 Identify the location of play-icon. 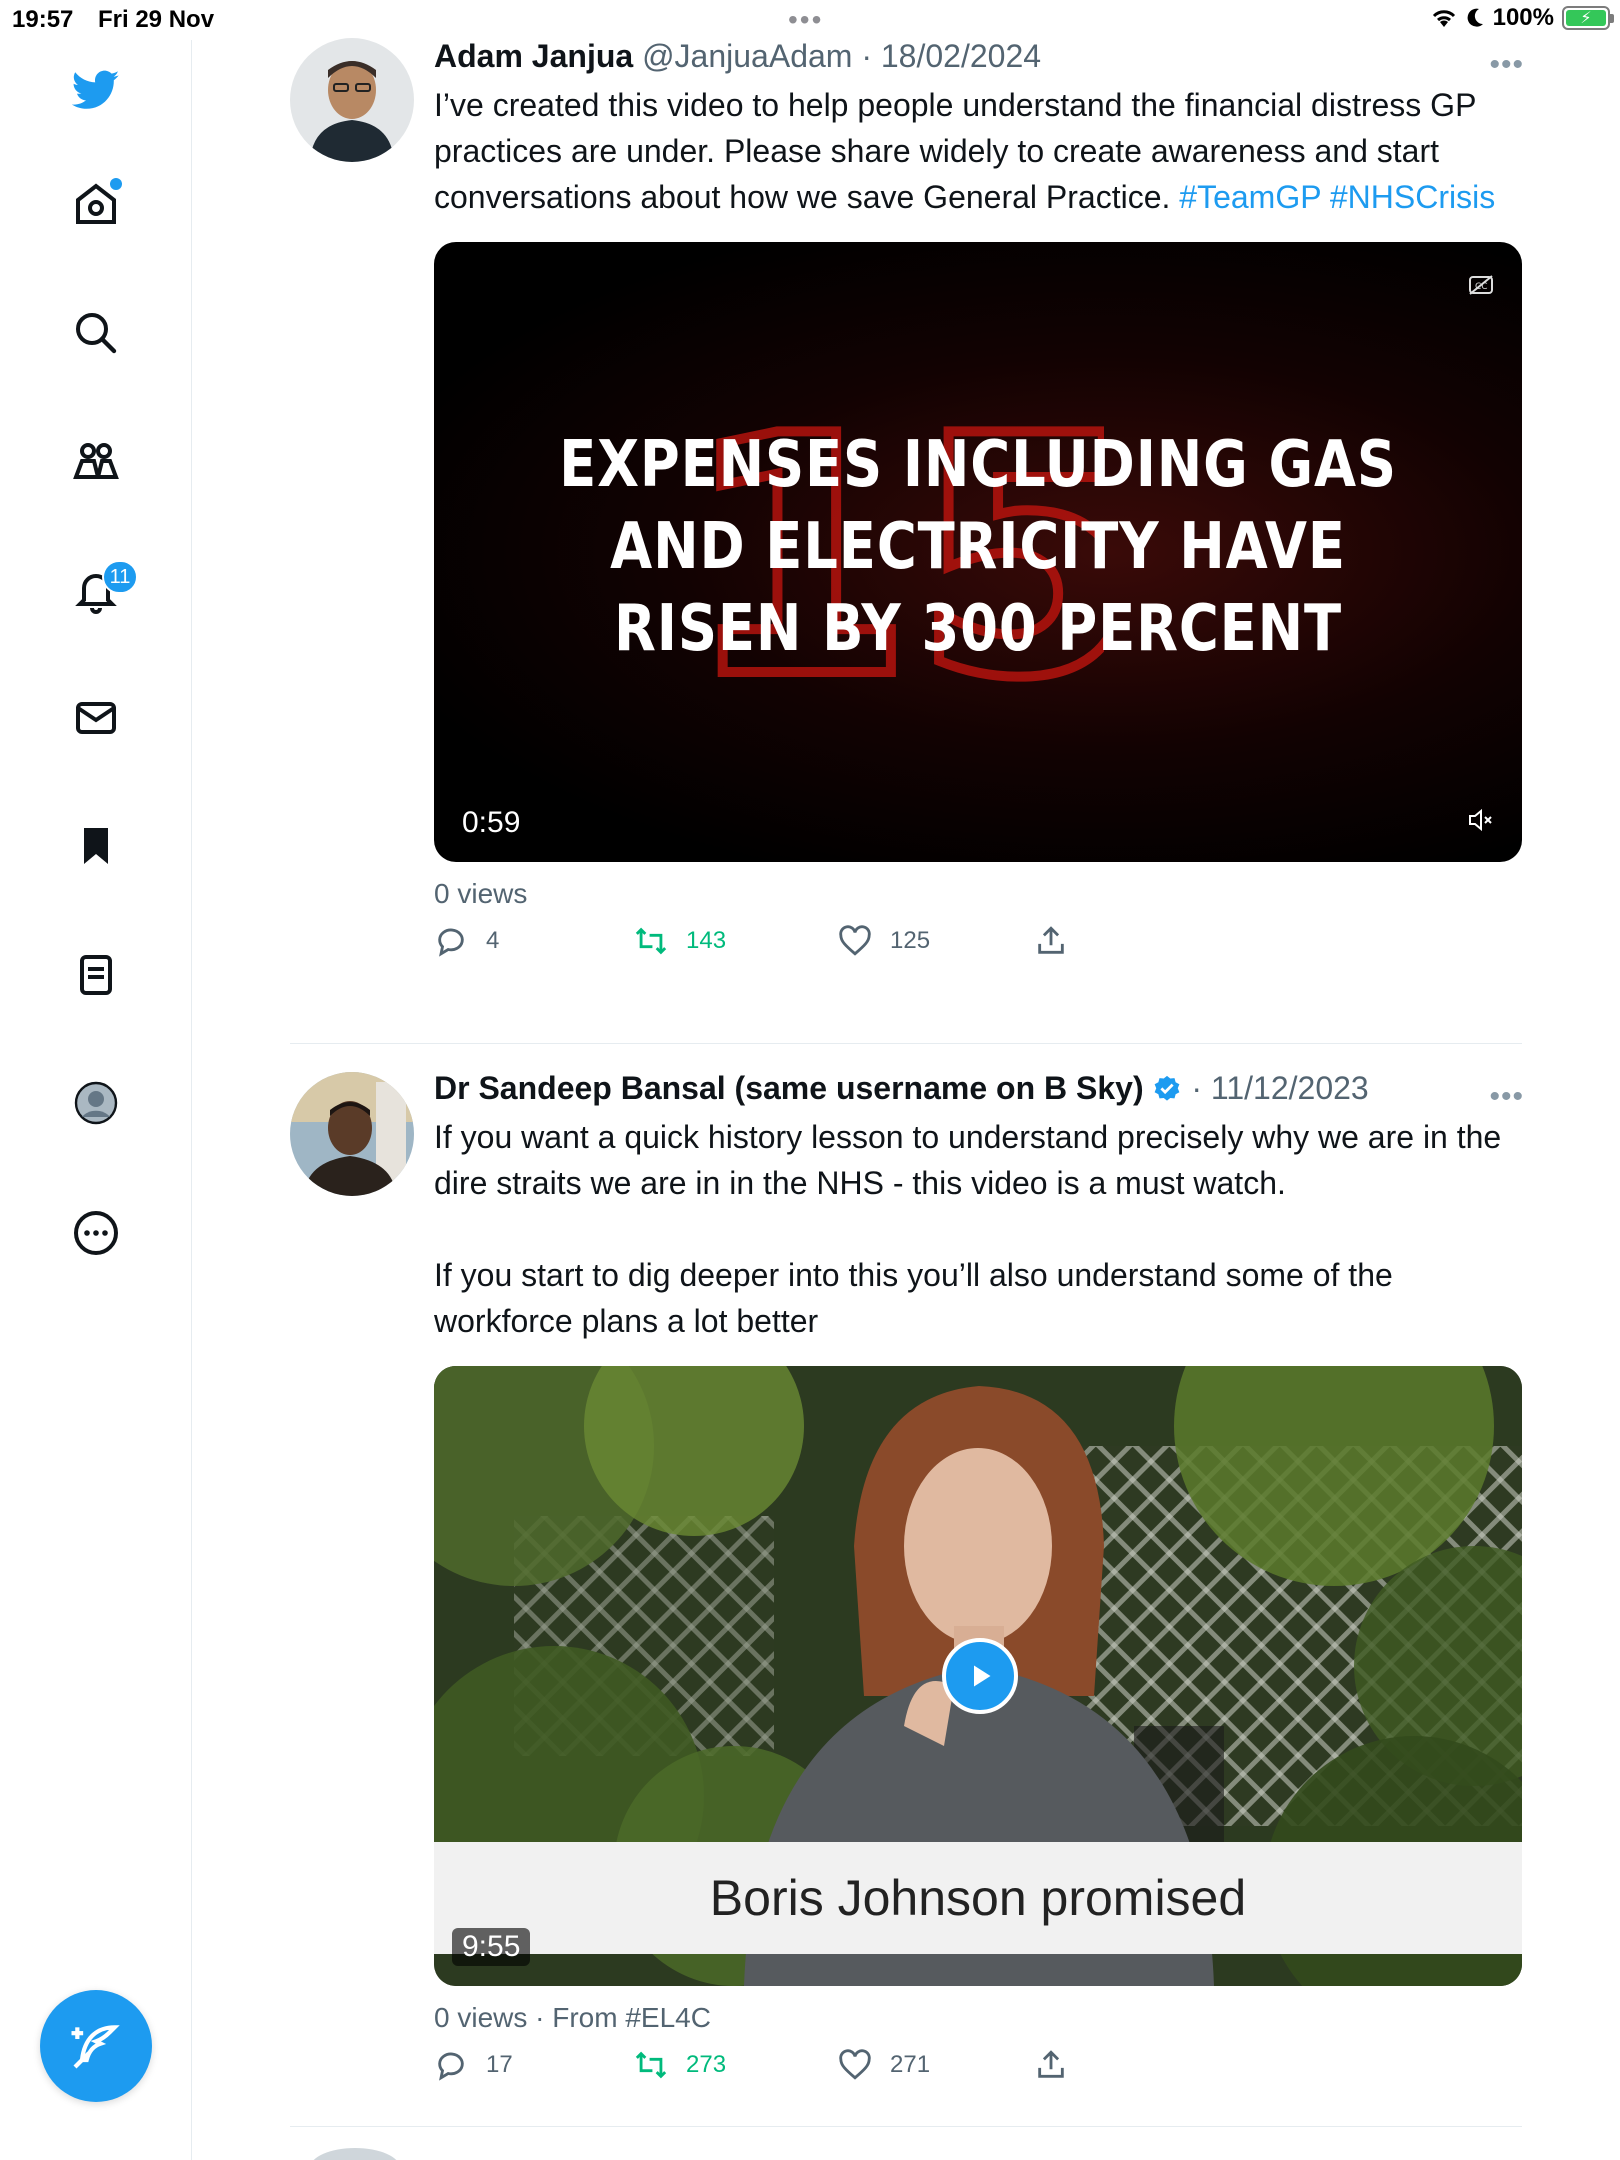
(982, 1676).